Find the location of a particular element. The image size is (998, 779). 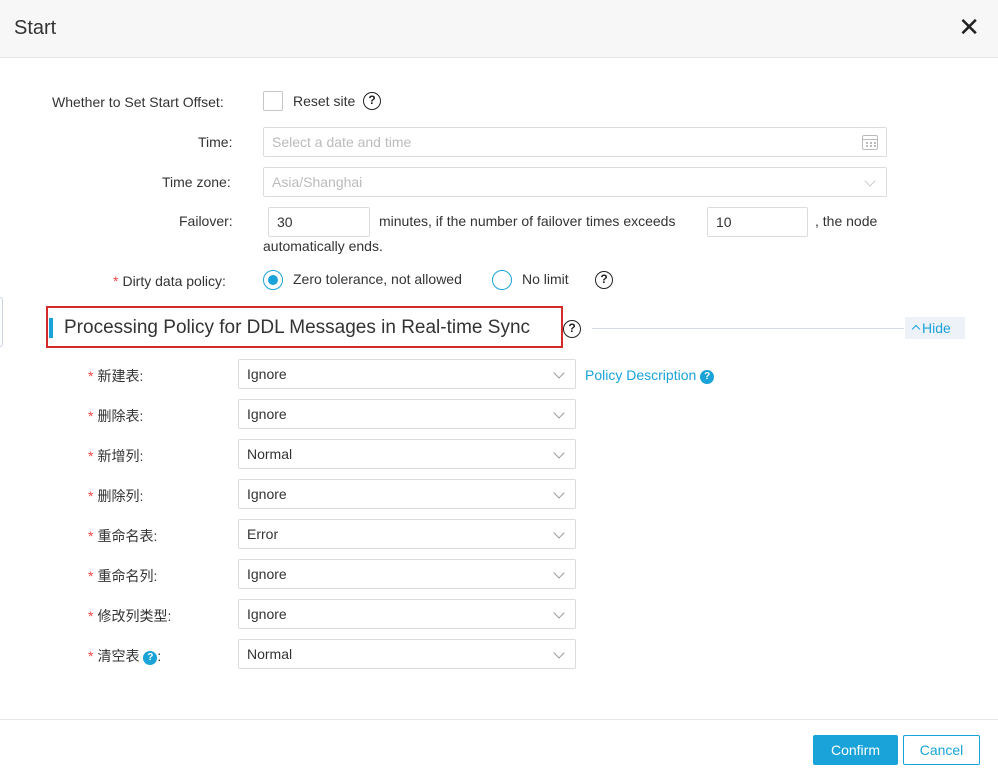

no-limit-label: No limit is located at coordinates (545, 279).